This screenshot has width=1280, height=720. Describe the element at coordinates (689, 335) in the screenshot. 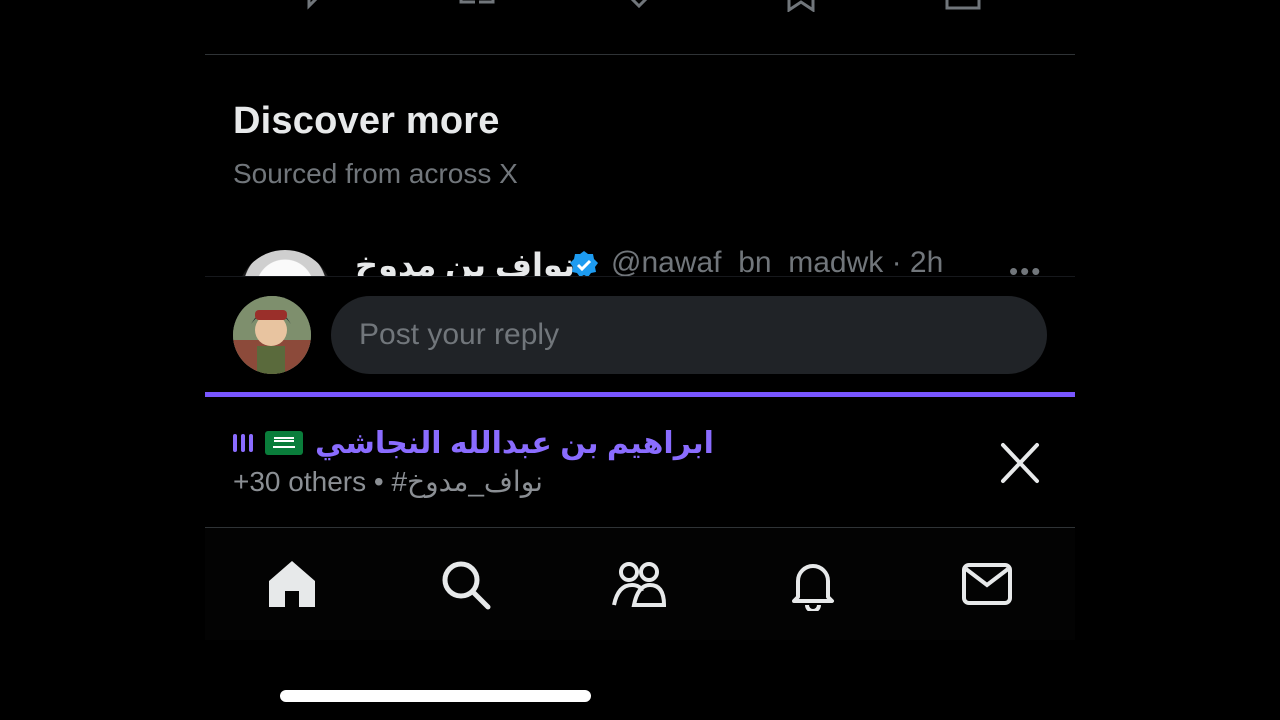

I see `reply-input` at that location.